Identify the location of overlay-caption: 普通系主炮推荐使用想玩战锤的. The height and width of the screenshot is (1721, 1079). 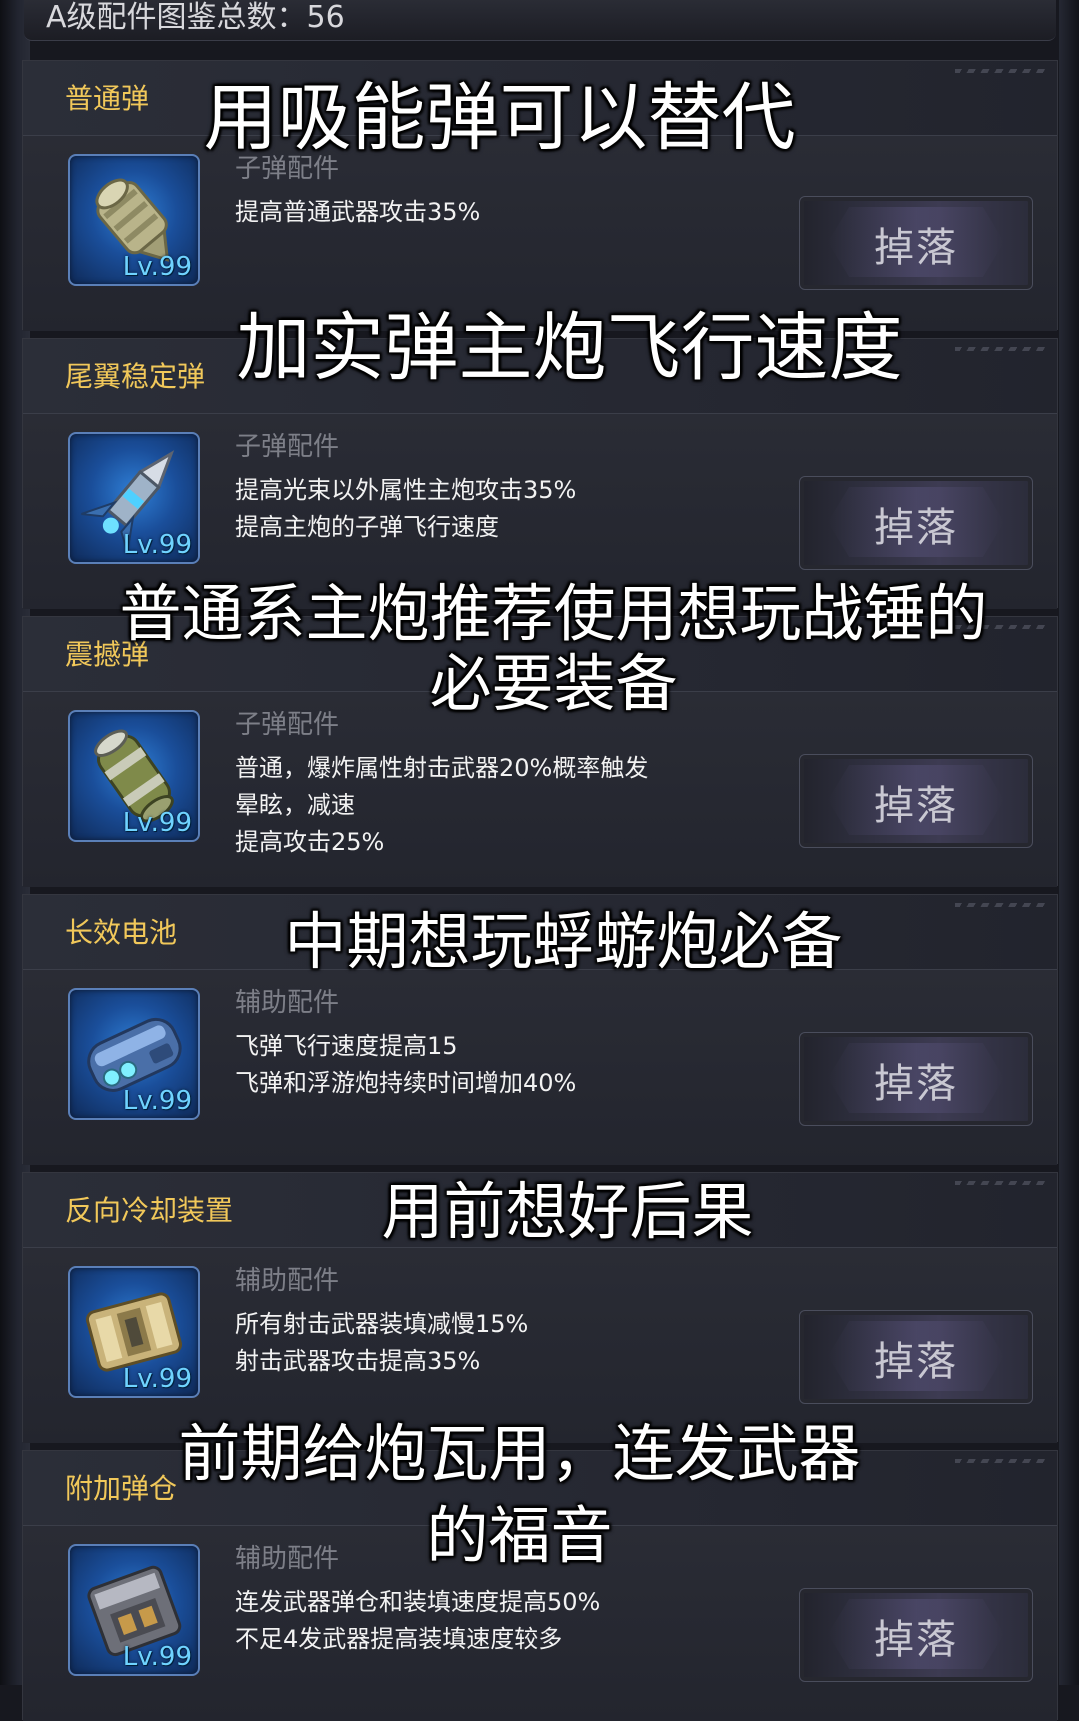
(553, 613).